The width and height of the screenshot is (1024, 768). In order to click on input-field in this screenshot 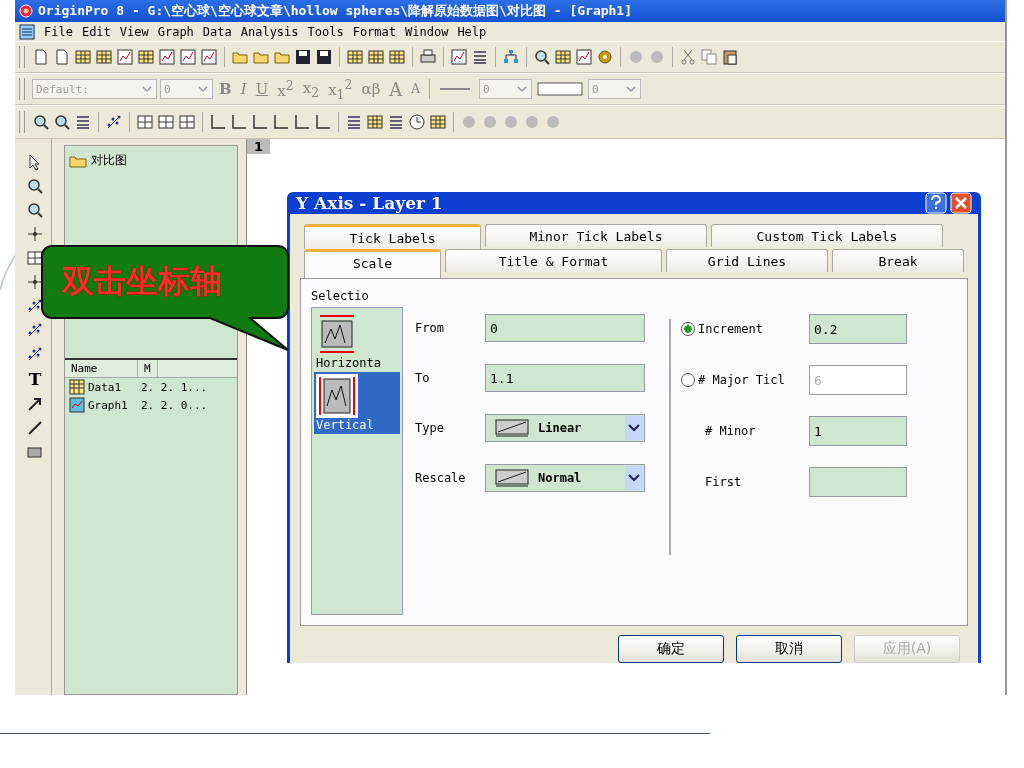, I will do `click(858, 482)`.